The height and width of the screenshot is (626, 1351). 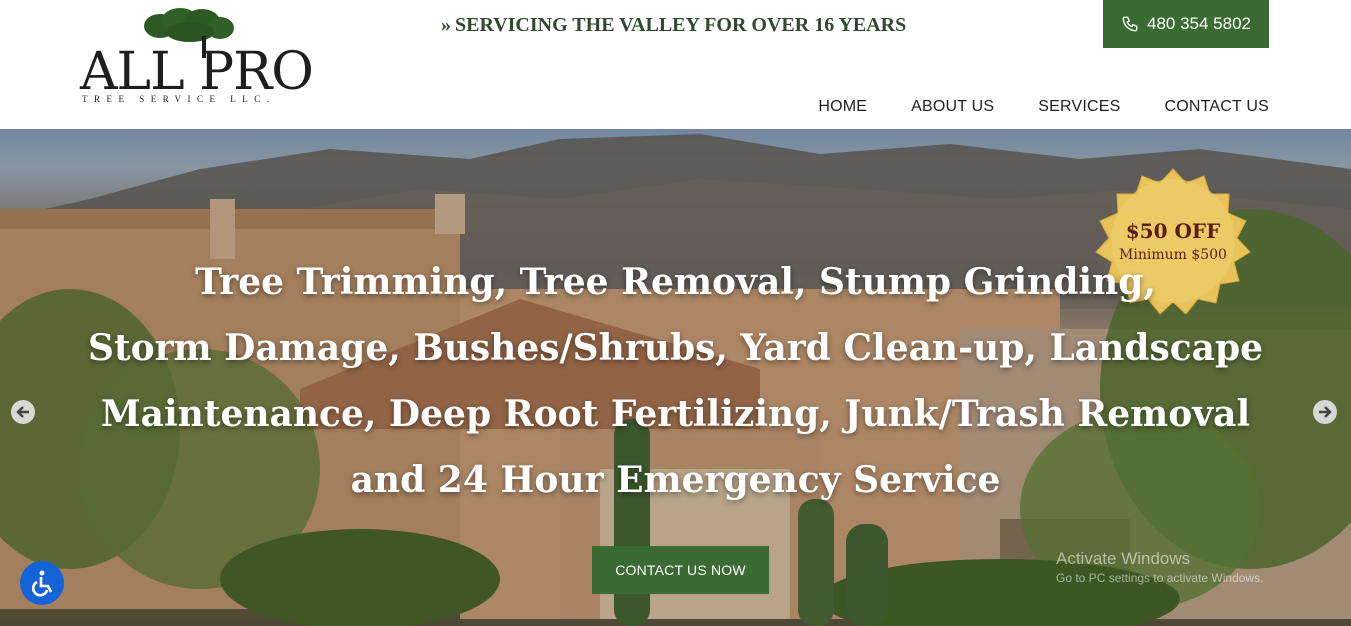 What do you see at coordinates (842, 107) in the screenshot?
I see `nav-home: HOME` at bounding box center [842, 107].